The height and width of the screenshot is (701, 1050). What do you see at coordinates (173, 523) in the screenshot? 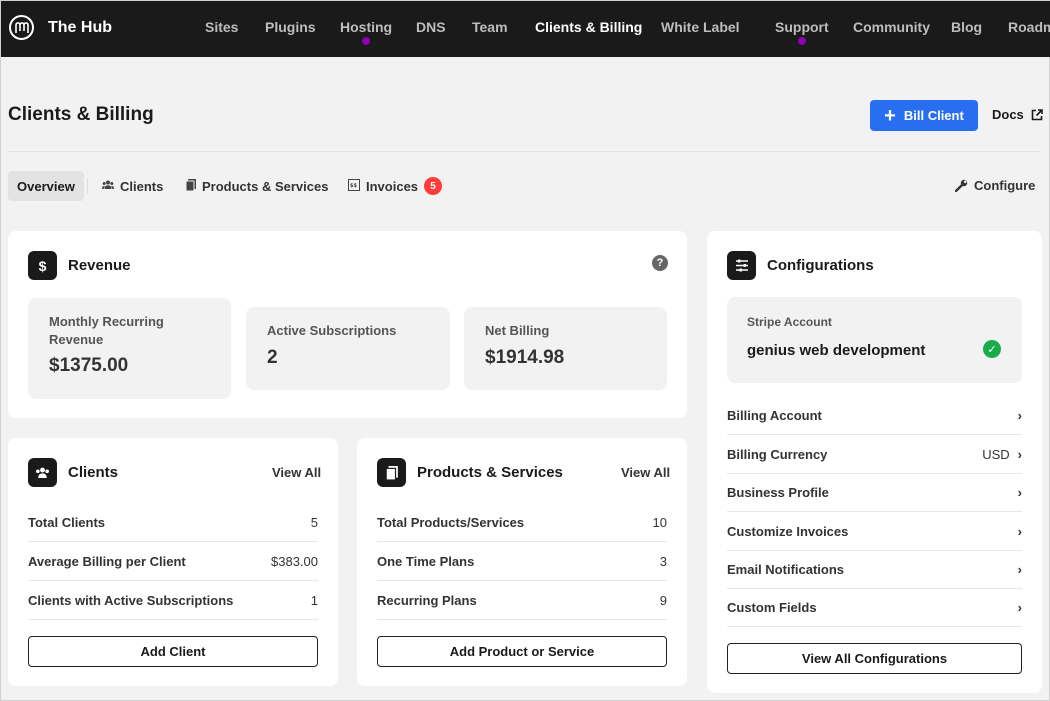
I see `stat-row: Total Clients 5` at bounding box center [173, 523].